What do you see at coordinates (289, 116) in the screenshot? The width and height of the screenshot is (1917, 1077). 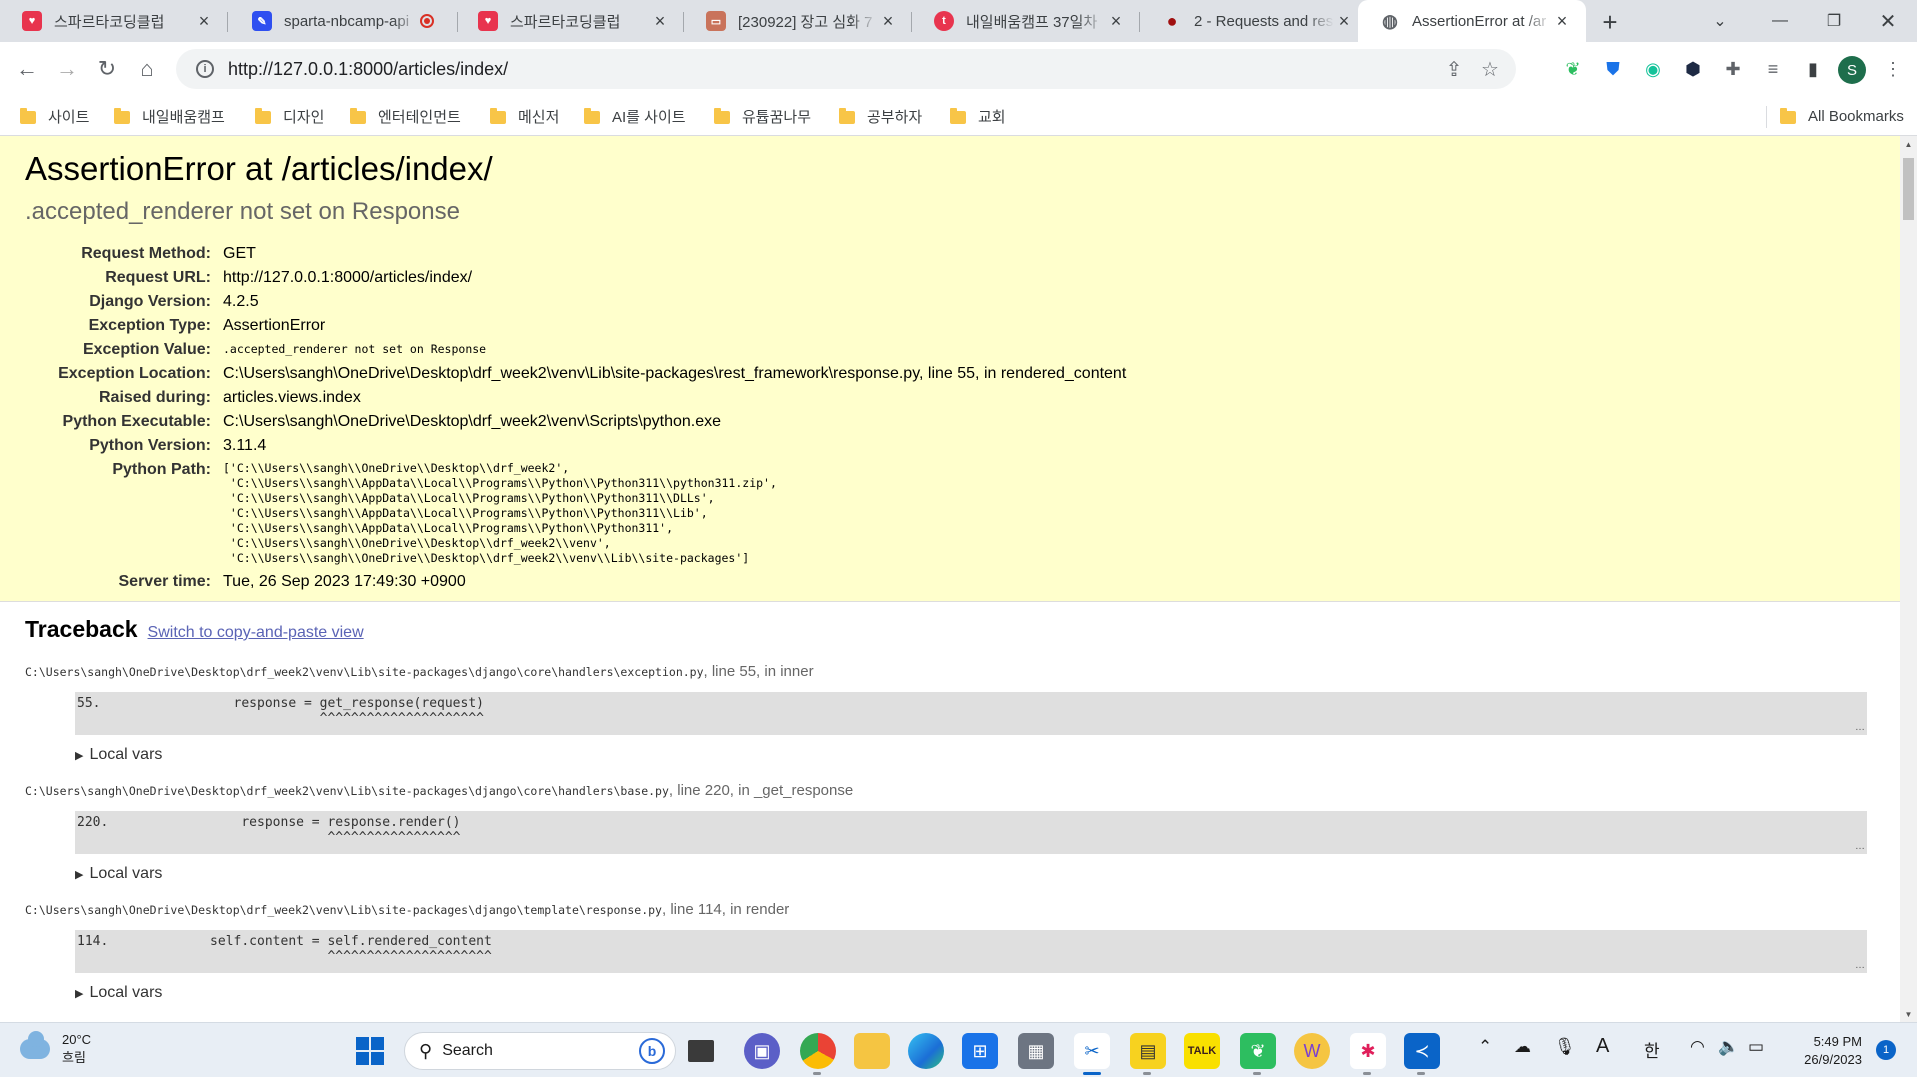 I see `bookmark-folder: 디자인` at bounding box center [289, 116].